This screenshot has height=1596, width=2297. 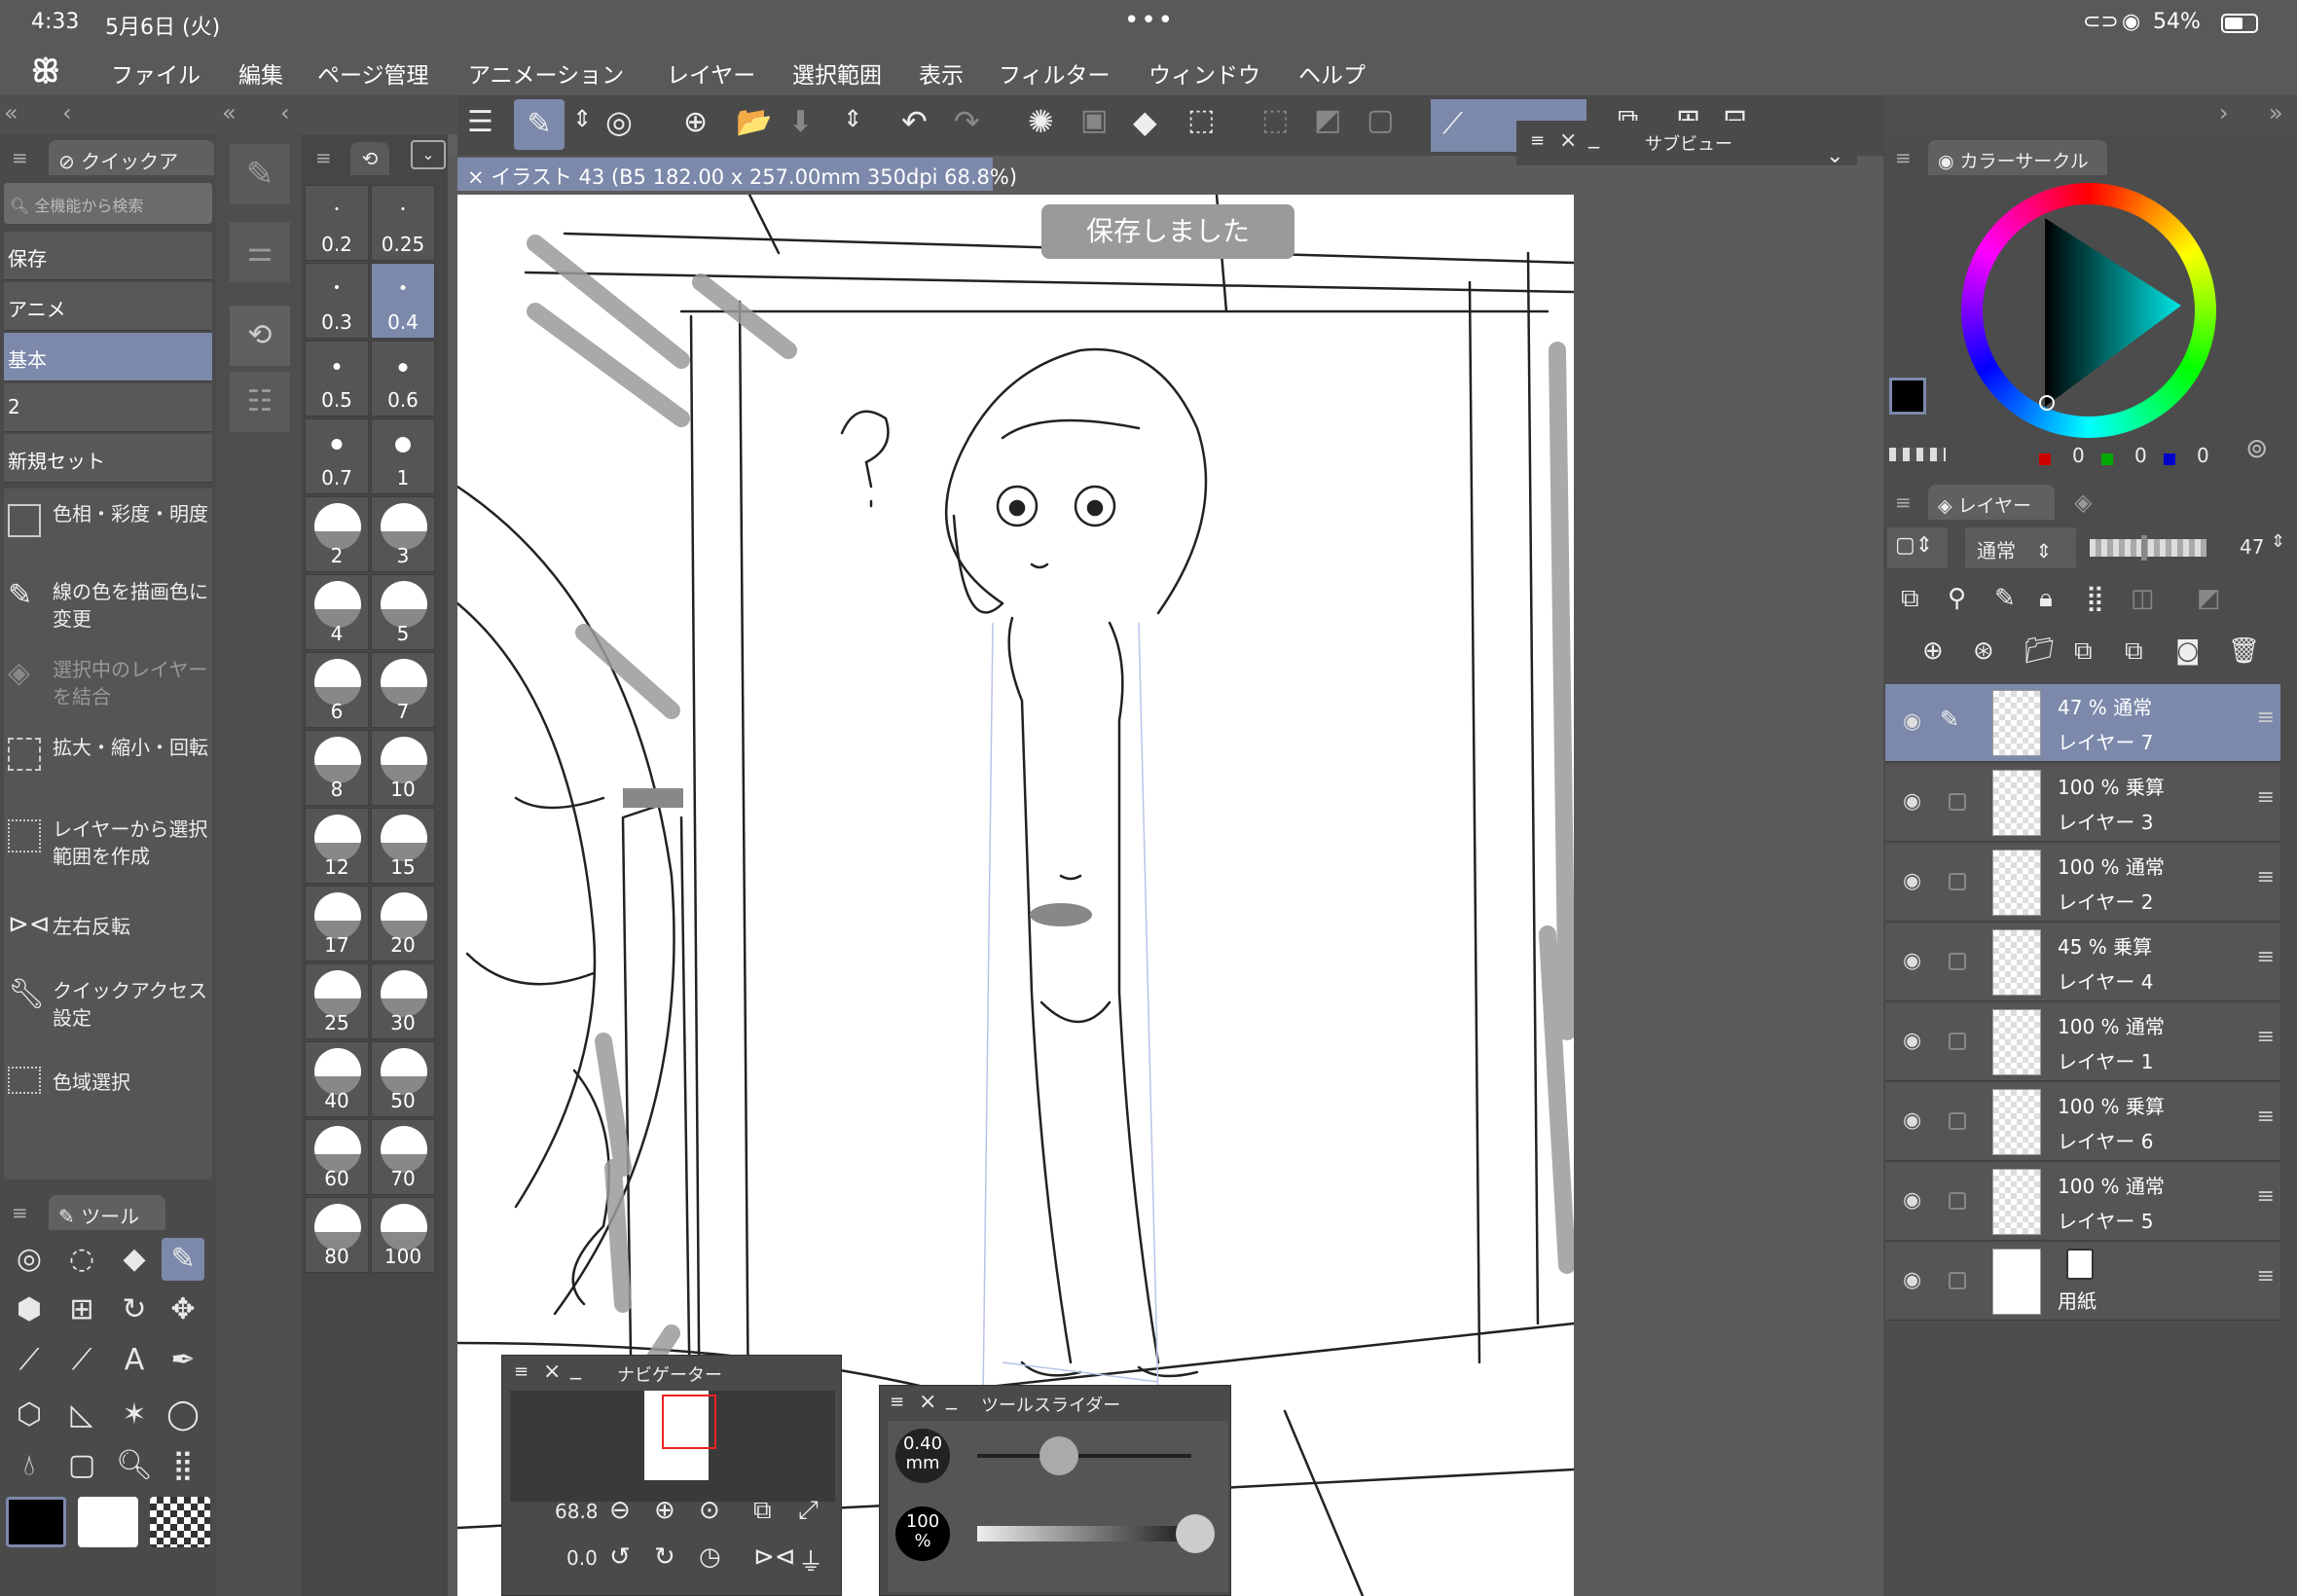 I want to click on brush-size-0.6: 0.6, so click(x=403, y=379).